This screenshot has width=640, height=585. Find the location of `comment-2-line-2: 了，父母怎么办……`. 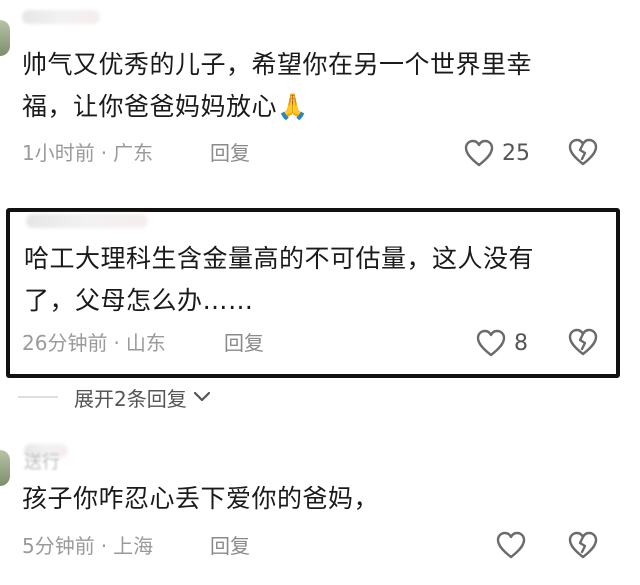

comment-2-line-2: 了，父母怎么办…… is located at coordinates (139, 300).